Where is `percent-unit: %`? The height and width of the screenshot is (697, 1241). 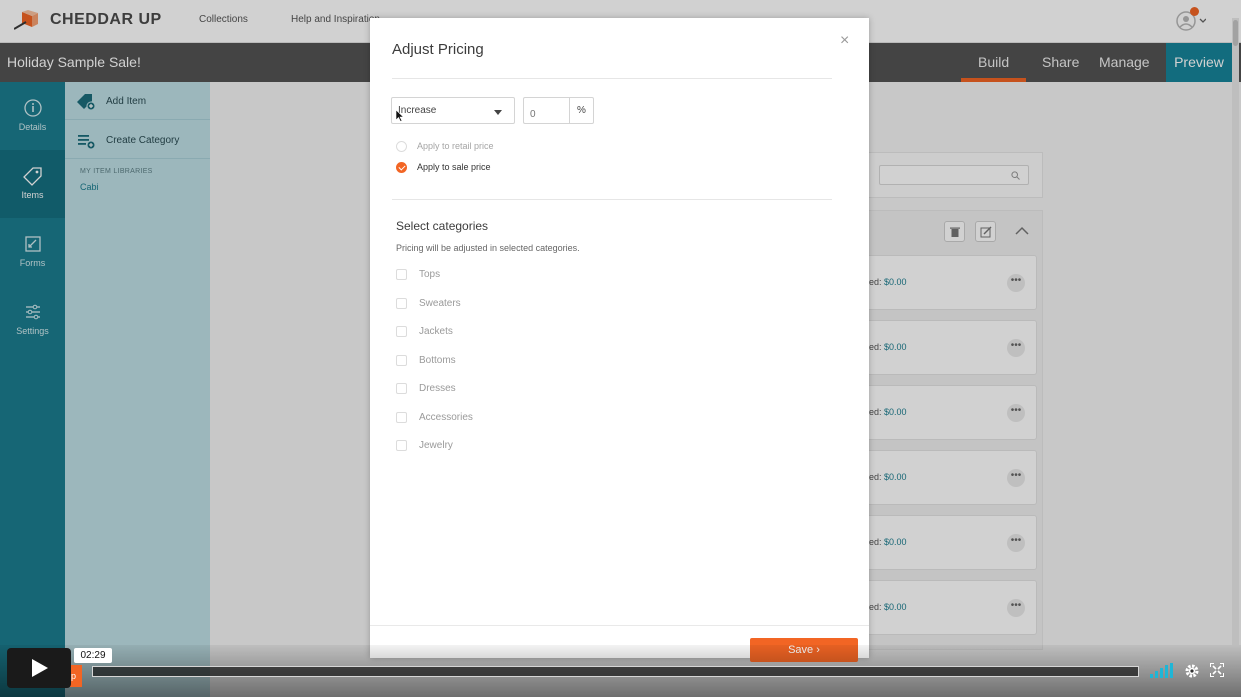
percent-unit: % is located at coordinates (581, 110).